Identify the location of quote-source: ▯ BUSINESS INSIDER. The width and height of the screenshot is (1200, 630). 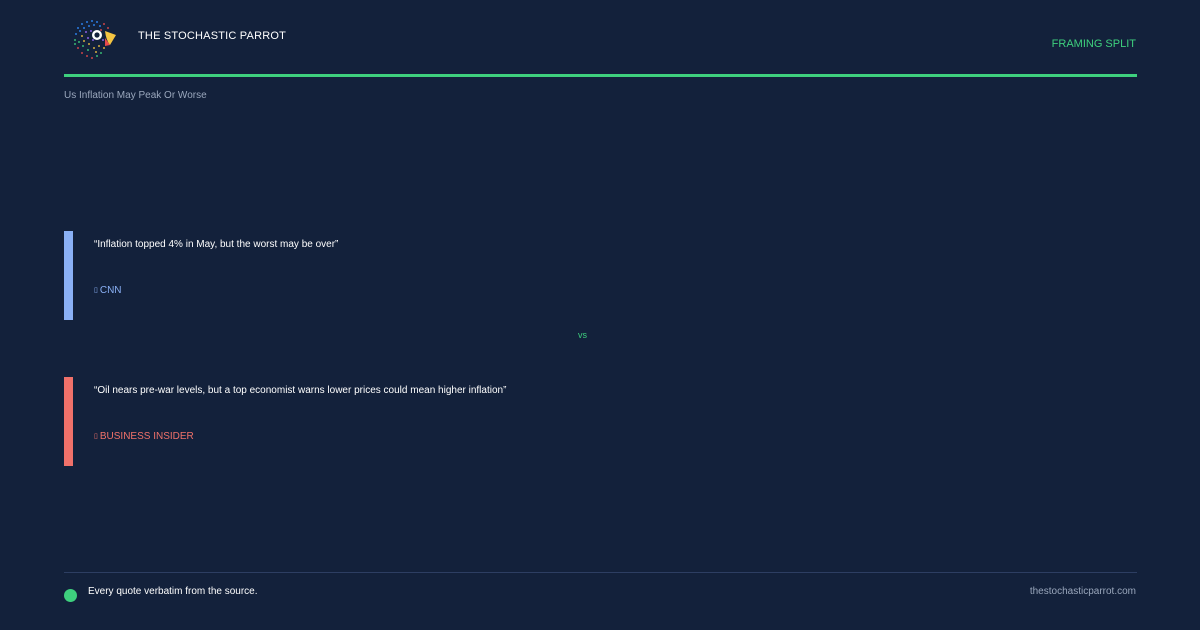
(144, 436).